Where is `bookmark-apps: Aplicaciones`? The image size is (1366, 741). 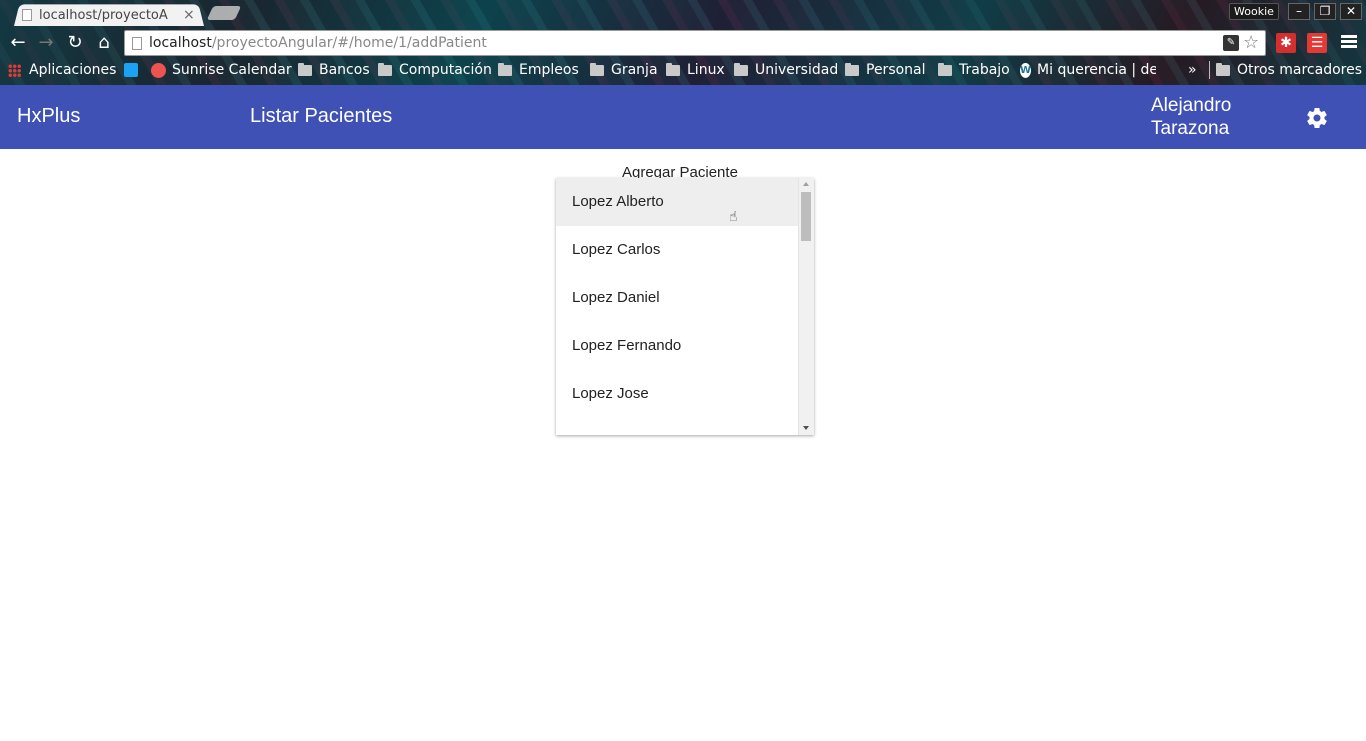 bookmark-apps: Aplicaciones is located at coordinates (62, 70).